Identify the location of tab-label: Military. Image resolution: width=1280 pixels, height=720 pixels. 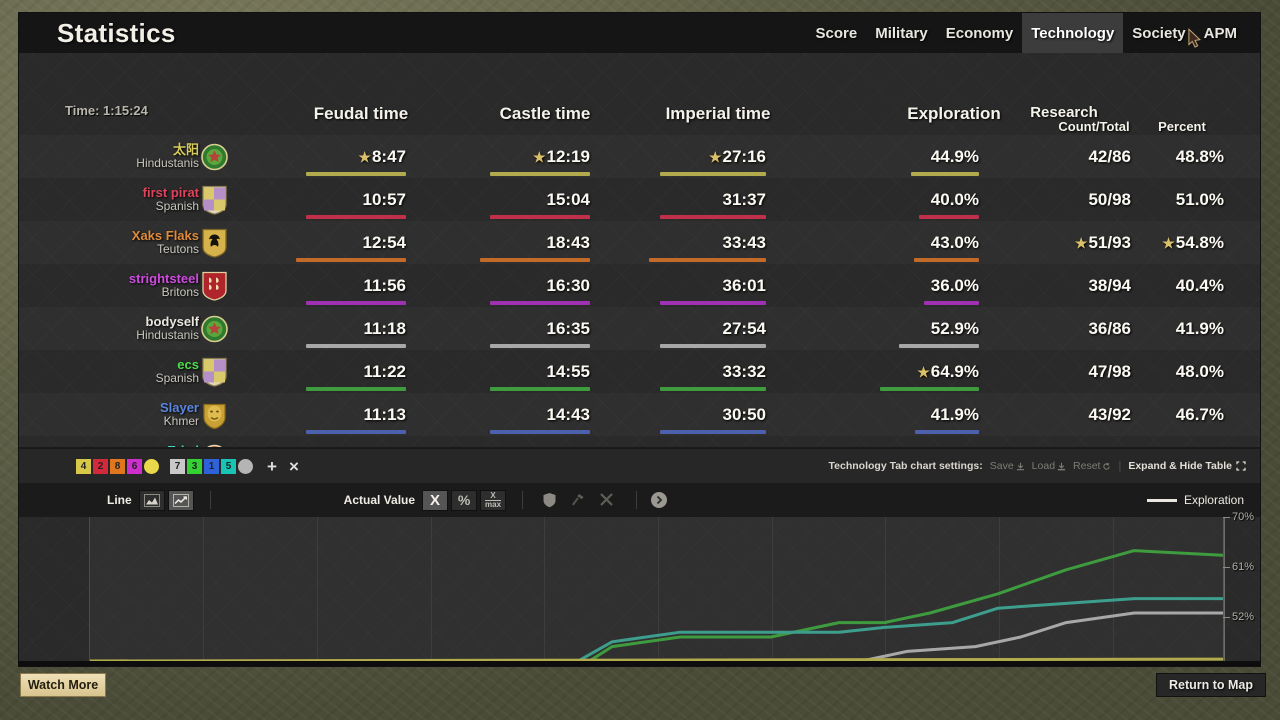
(901, 33).